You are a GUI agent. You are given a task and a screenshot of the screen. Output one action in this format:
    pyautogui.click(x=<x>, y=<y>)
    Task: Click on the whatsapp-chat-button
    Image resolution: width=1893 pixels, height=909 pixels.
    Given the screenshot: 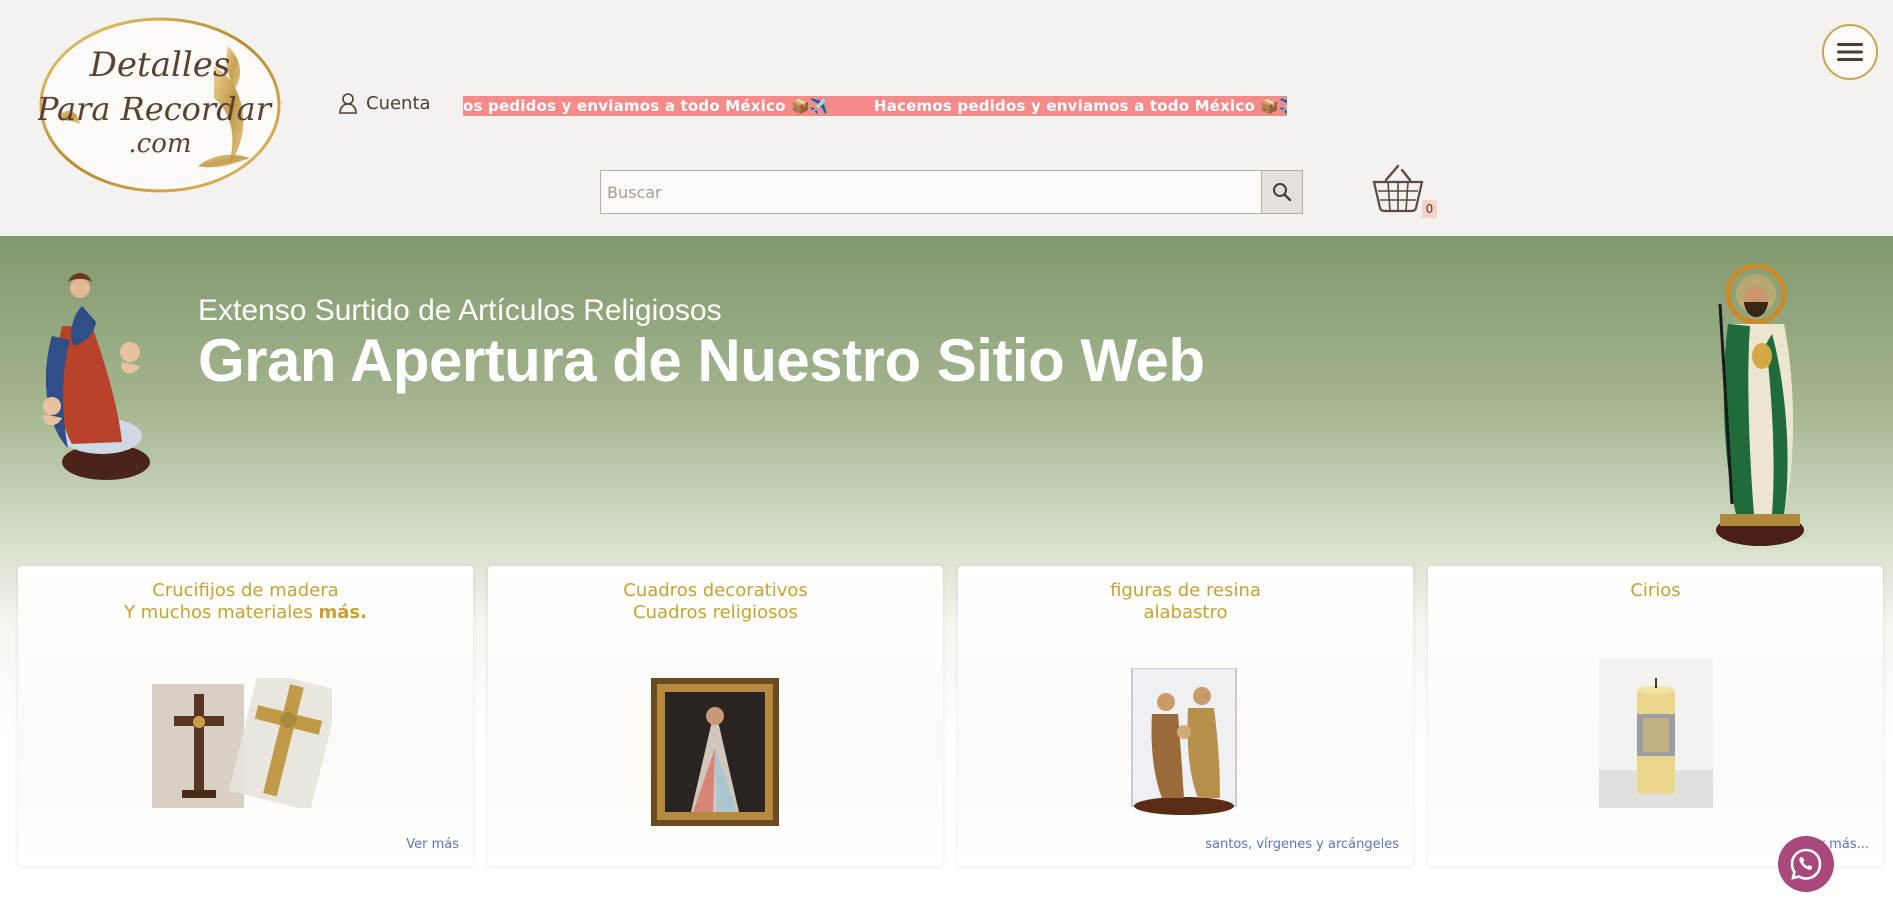 What is the action you would take?
    pyautogui.click(x=1806, y=864)
    